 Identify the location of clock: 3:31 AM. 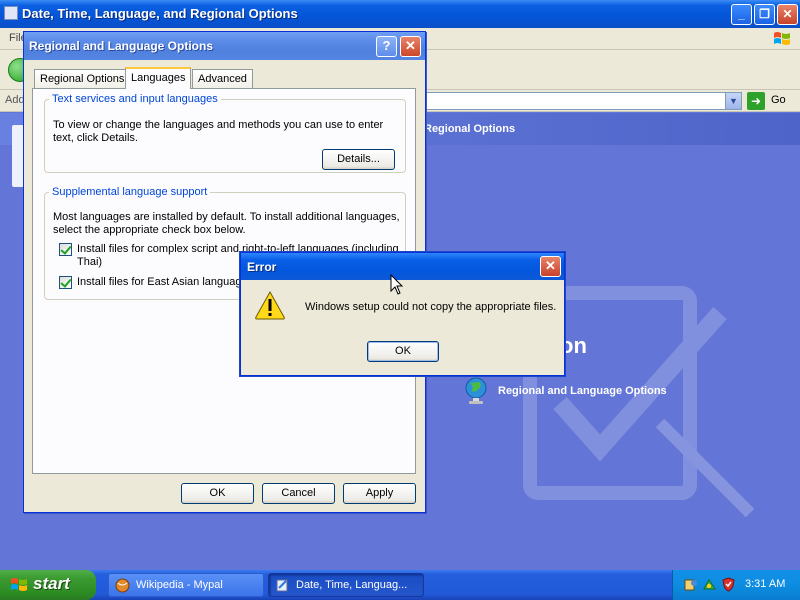
(765, 584).